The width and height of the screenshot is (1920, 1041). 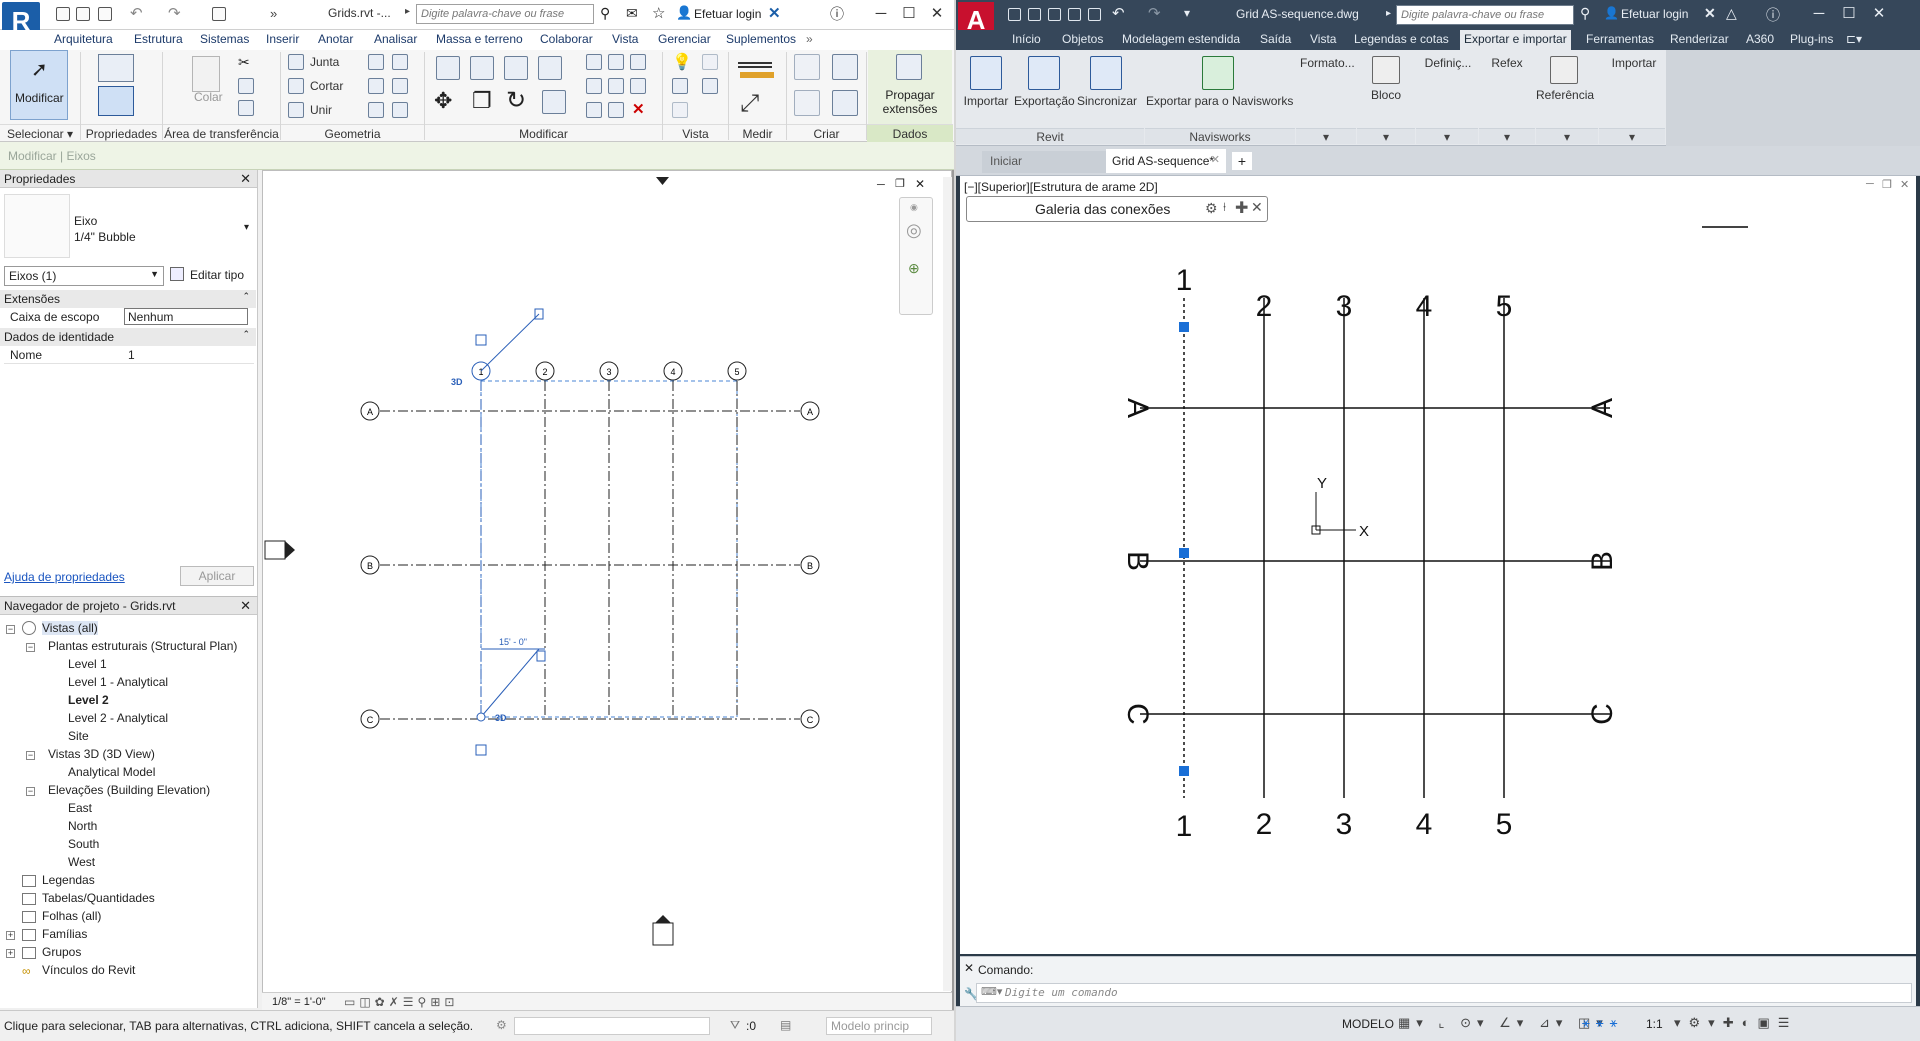 I want to click on tree-item-site: Site, so click(x=78, y=736).